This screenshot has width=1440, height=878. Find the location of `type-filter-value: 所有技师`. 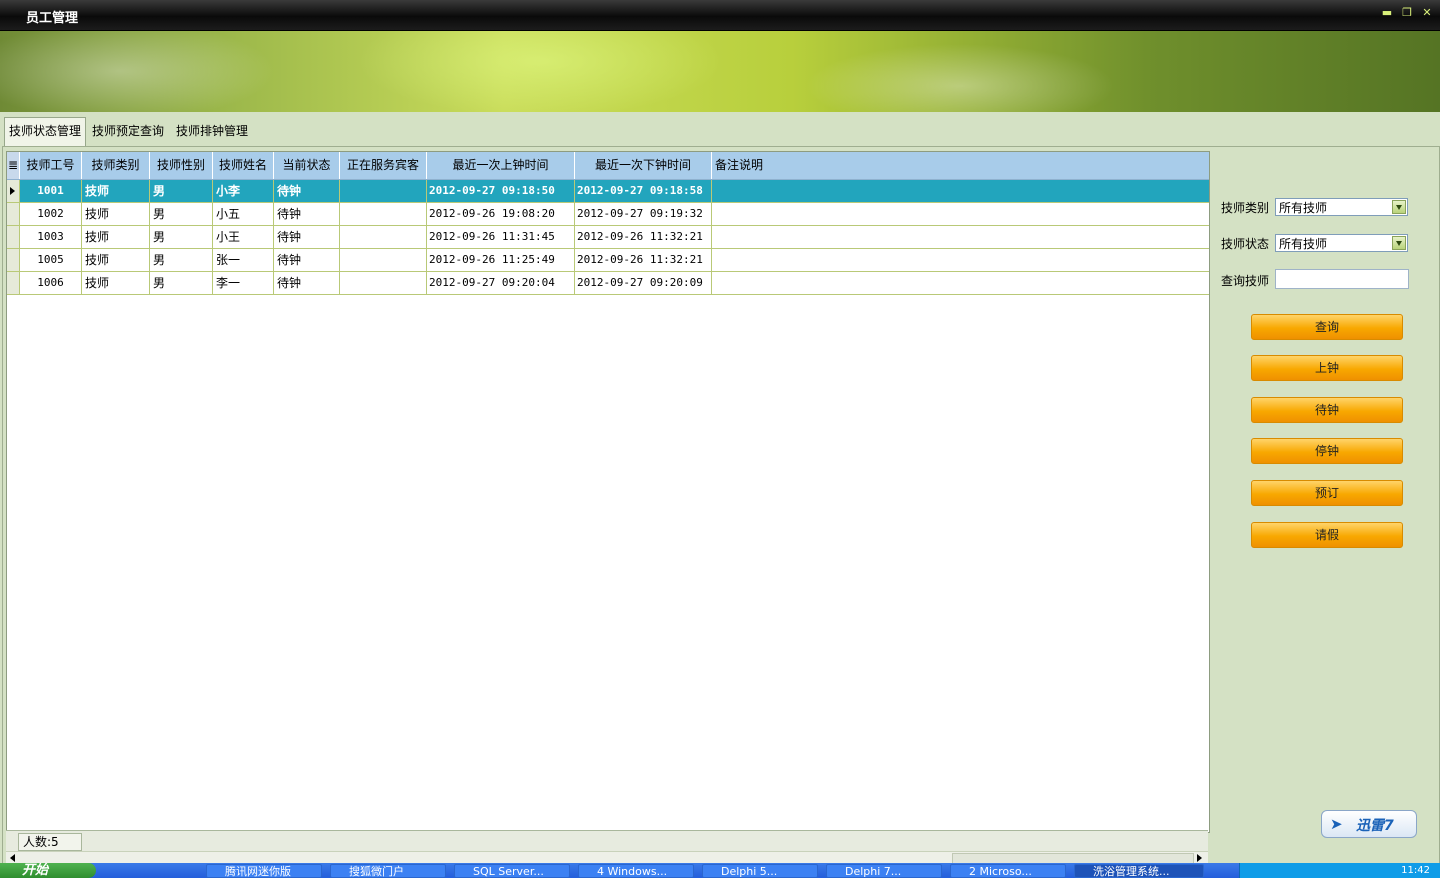

type-filter-value: 所有技师 is located at coordinates (1303, 208).